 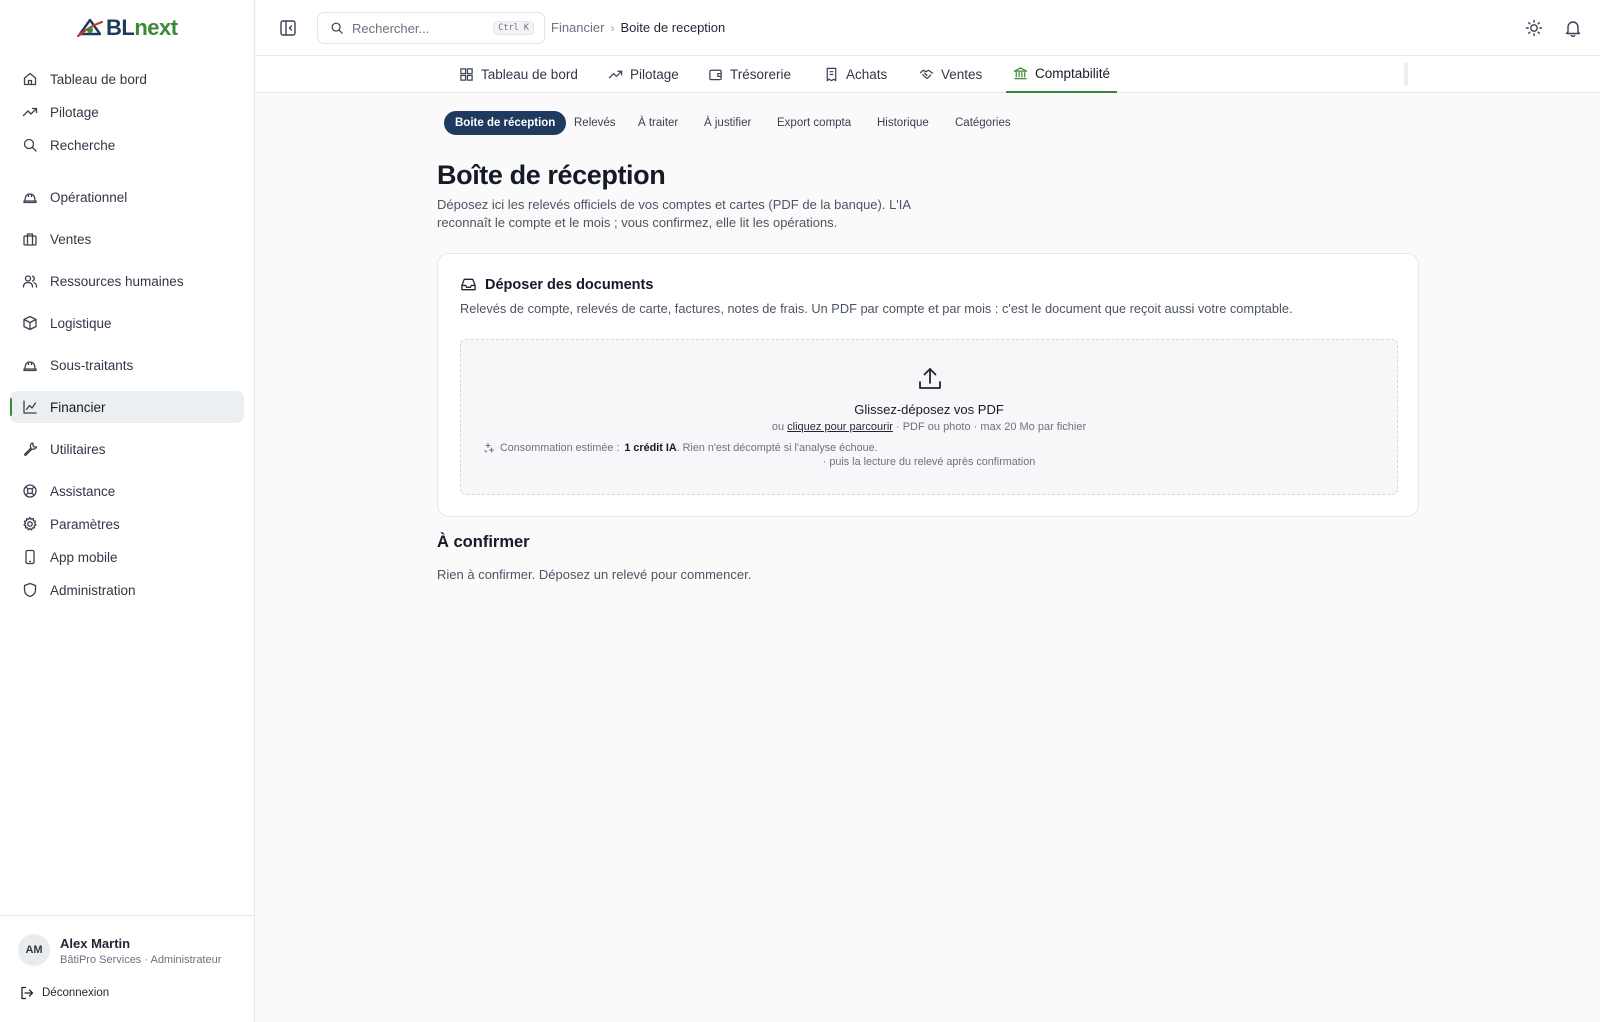 I want to click on to-confirm-title: À confirmer, so click(x=483, y=542).